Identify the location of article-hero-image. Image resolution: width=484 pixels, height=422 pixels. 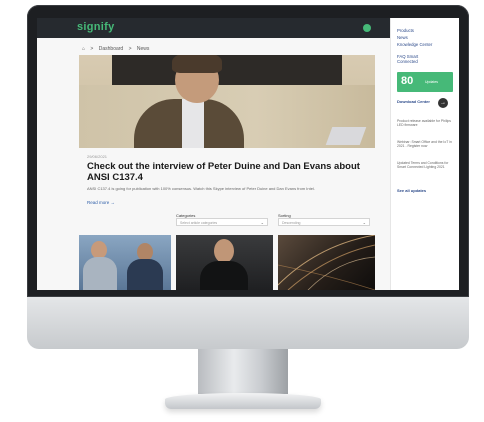
(227, 101).